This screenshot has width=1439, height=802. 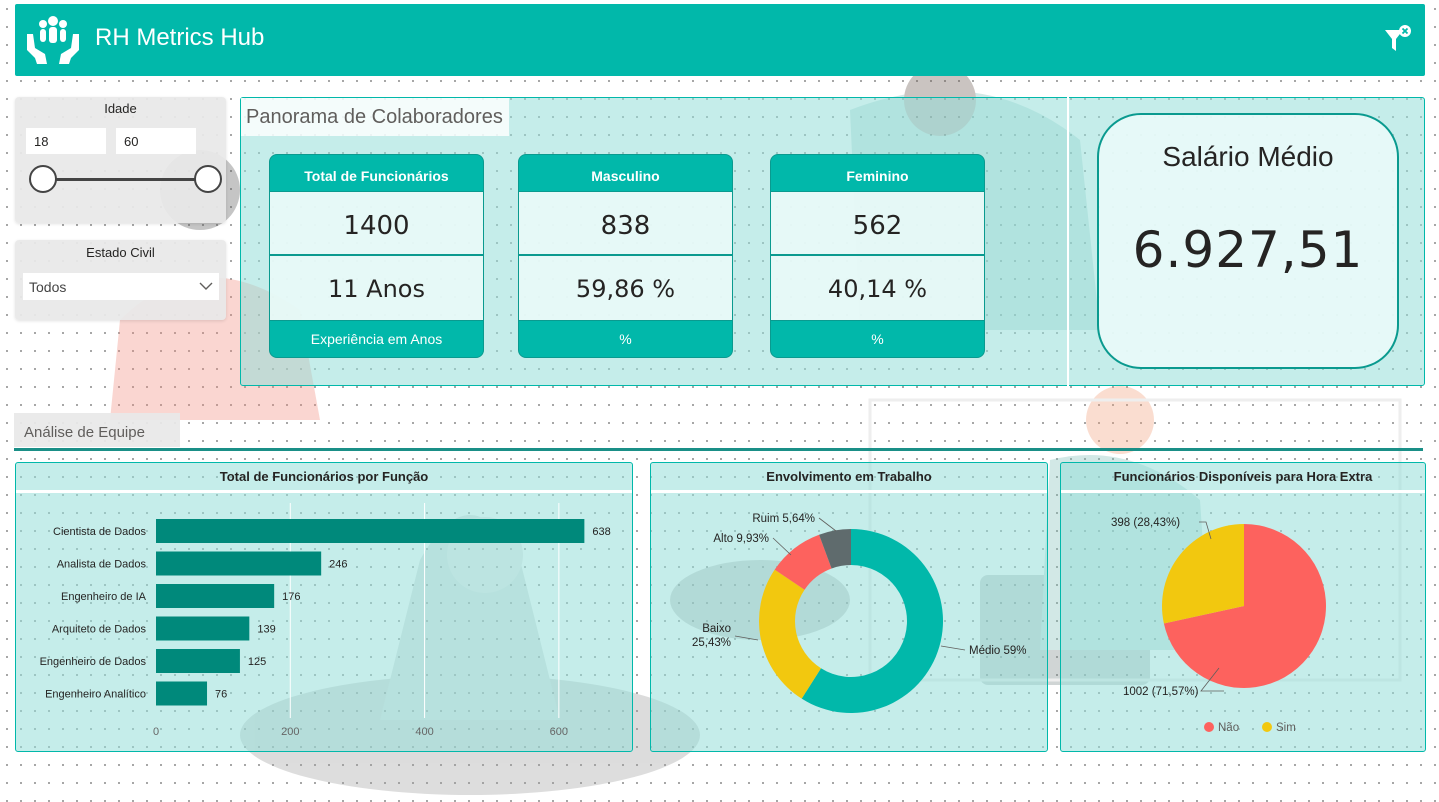 What do you see at coordinates (720, 40) in the screenshot?
I see `app-header: RH Metrics Hub` at bounding box center [720, 40].